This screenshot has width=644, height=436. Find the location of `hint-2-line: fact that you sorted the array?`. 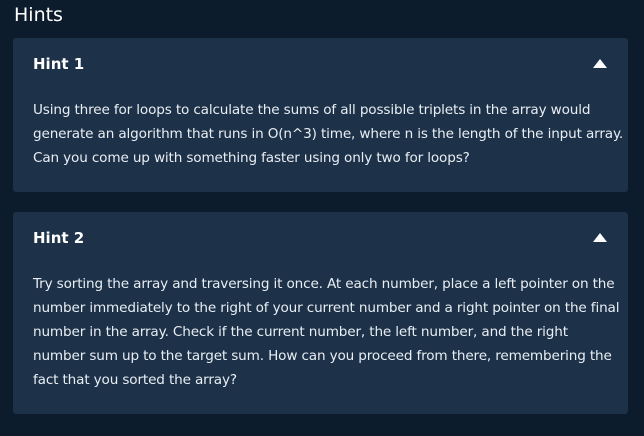

hint-2-line: fact that you sorted the array? is located at coordinates (135, 380).